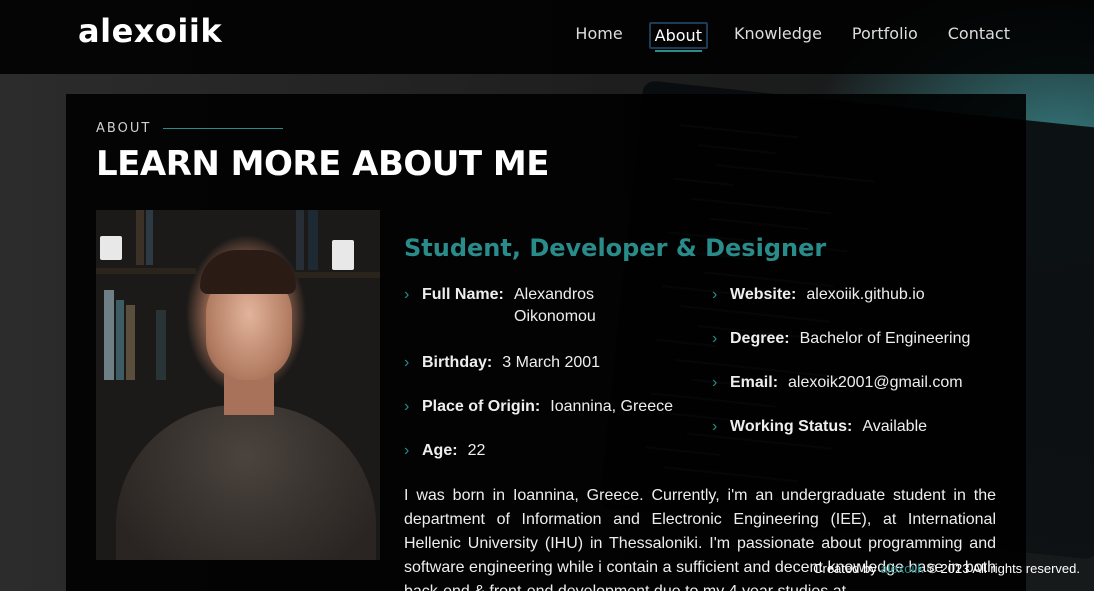 The width and height of the screenshot is (1094, 591). What do you see at coordinates (124, 128) in the screenshot?
I see `section-label-text: ABOUT` at bounding box center [124, 128].